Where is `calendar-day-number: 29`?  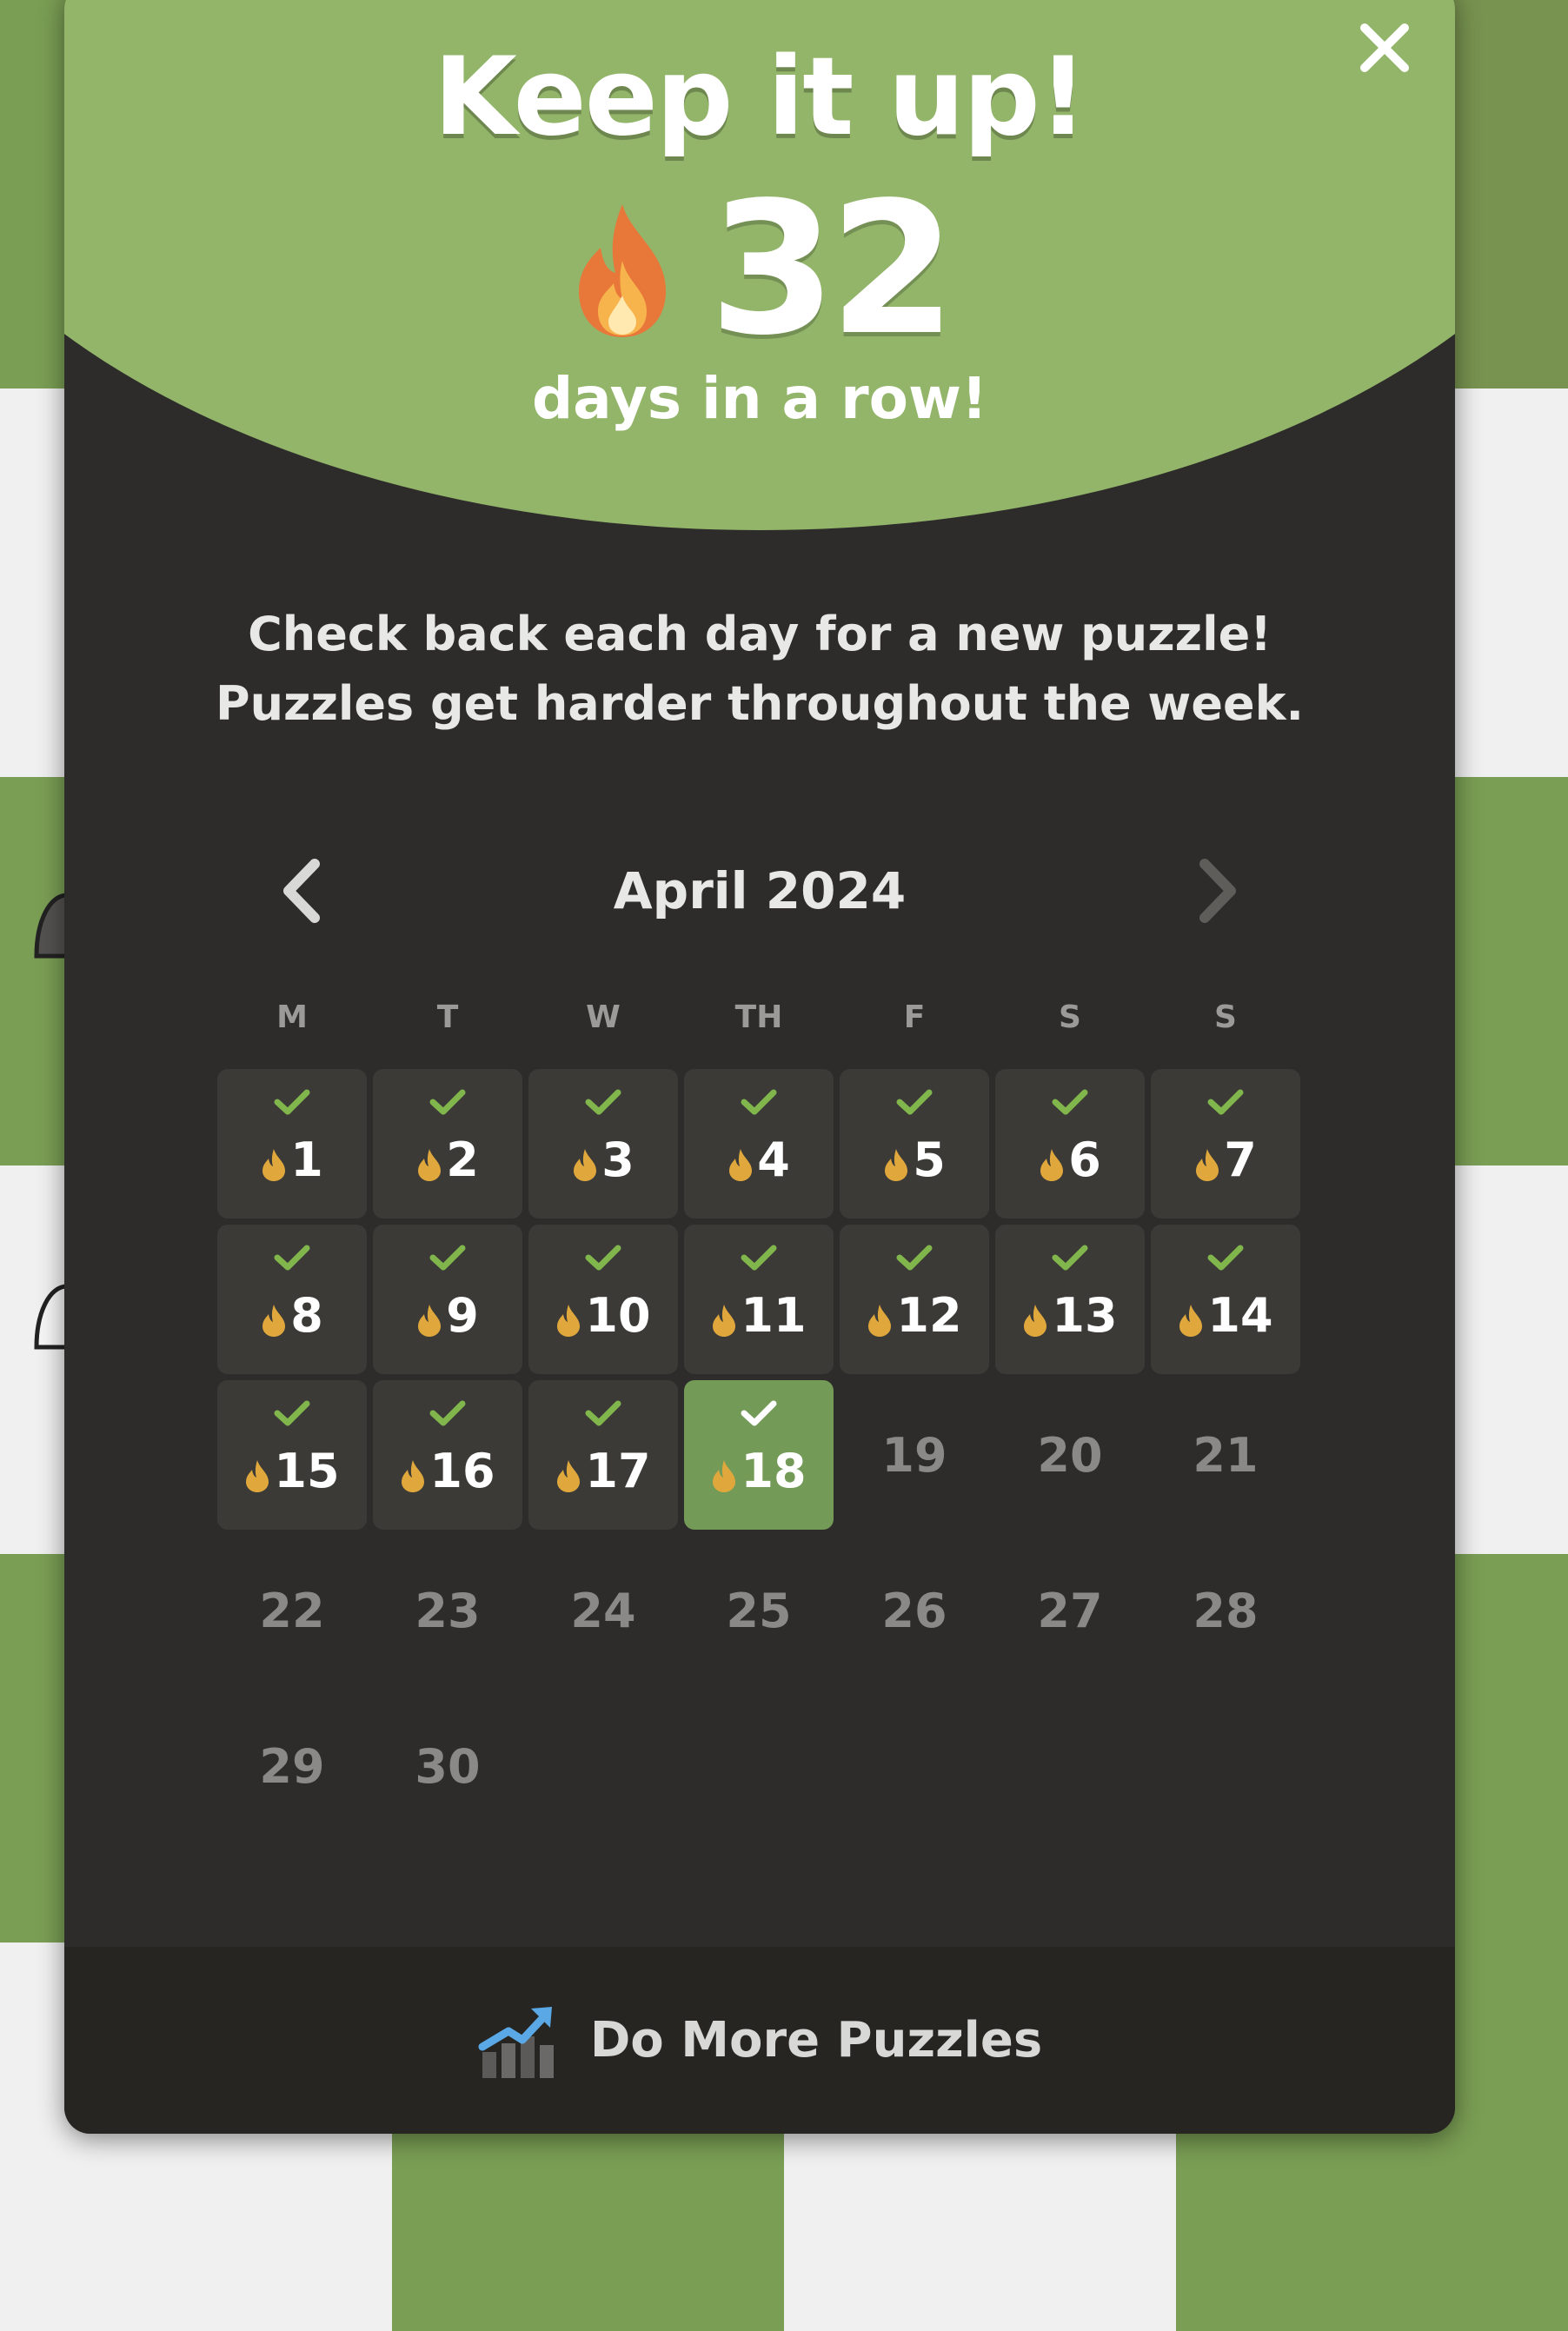 calendar-day-number: 29 is located at coordinates (292, 1766).